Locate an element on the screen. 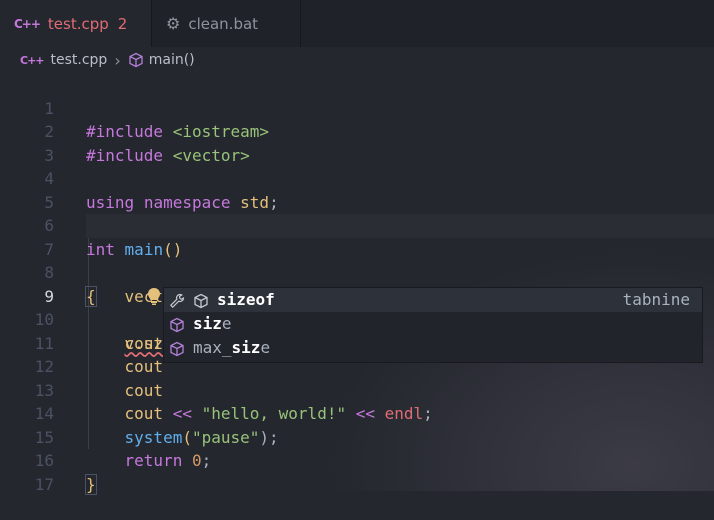  gear-icon: ⚙ is located at coordinates (173, 23).